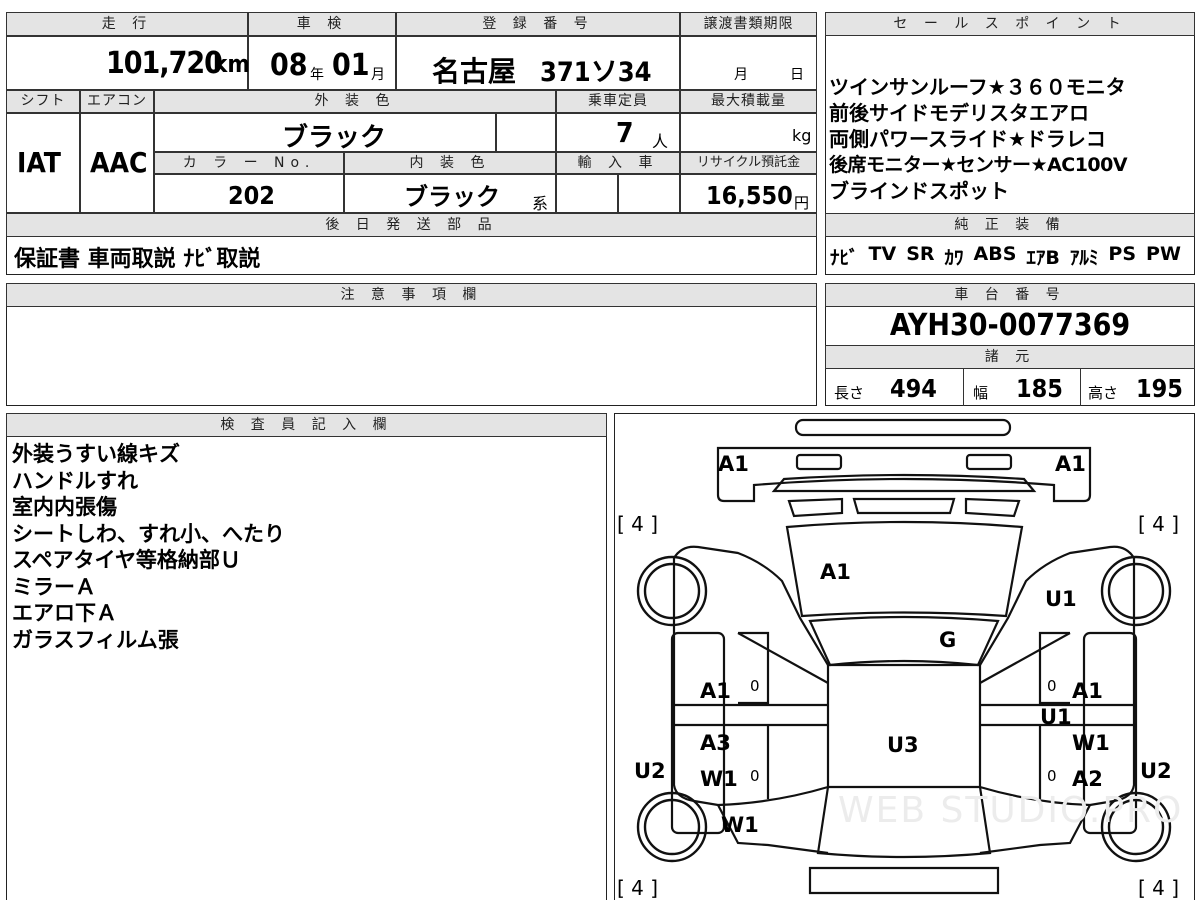 The width and height of the screenshot is (1200, 900). What do you see at coordinates (54, 586) in the screenshot?
I see `inspector-note: ミラーＡ` at bounding box center [54, 586].